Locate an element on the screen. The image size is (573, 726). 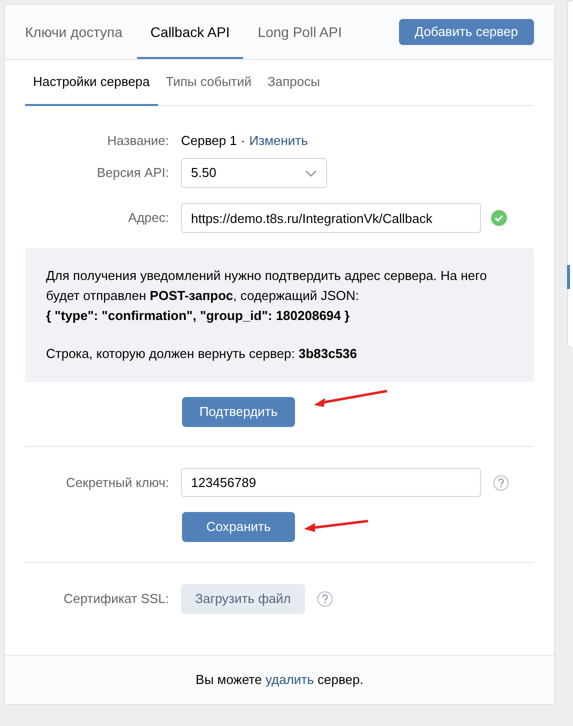
tab: Настройки сервера is located at coordinates (91, 83).